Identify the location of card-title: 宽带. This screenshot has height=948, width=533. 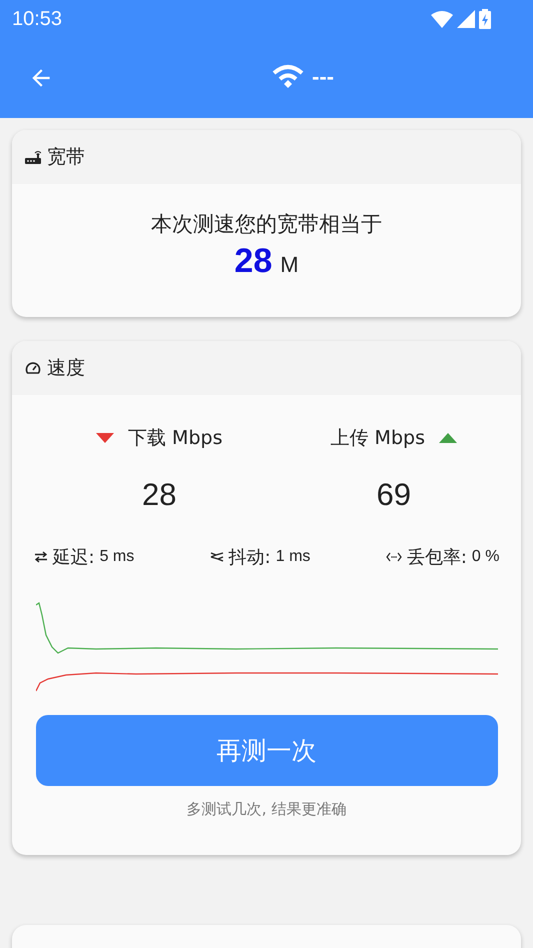
(66, 157).